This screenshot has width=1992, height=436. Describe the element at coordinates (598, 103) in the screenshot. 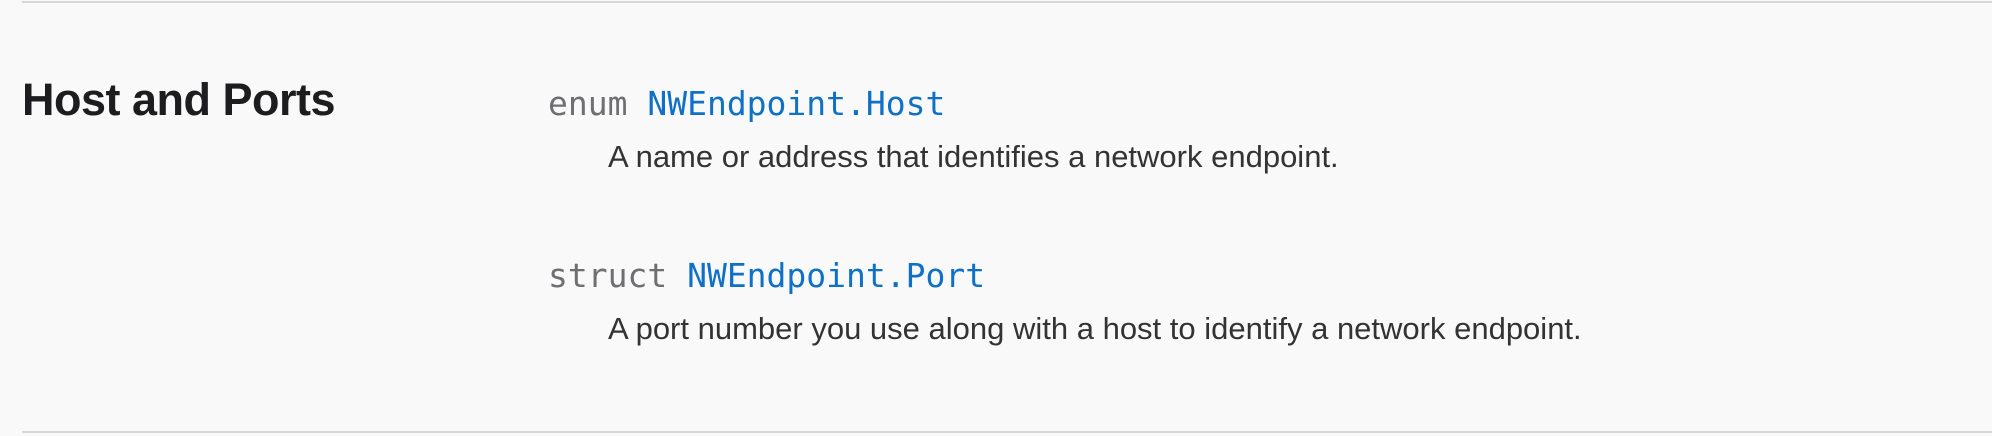

I see `declaration-keyword: enum` at that location.